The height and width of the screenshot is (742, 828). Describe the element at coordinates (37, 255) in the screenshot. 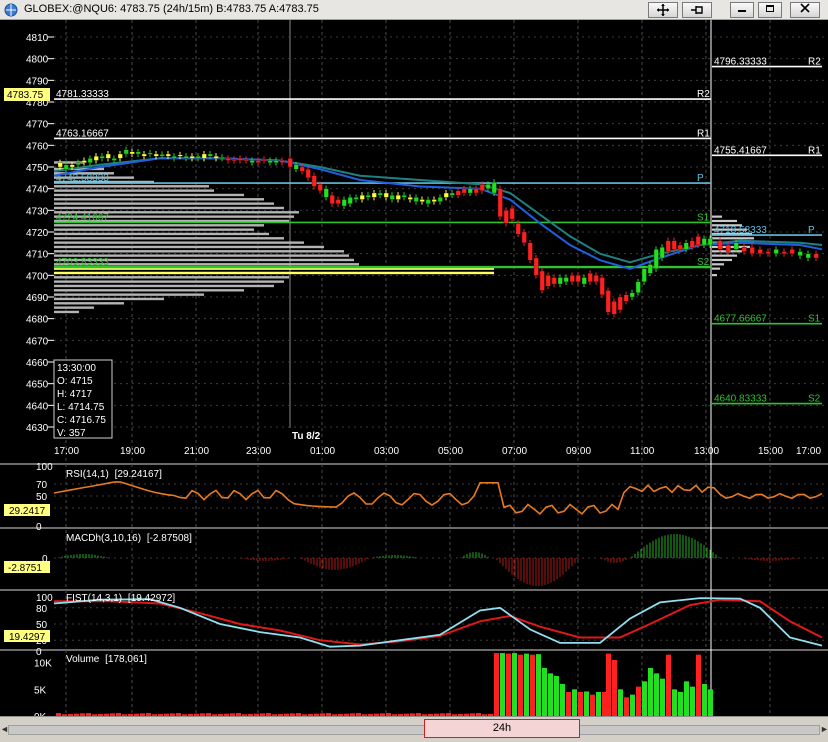

I see `price-tick-label: 4710` at that location.